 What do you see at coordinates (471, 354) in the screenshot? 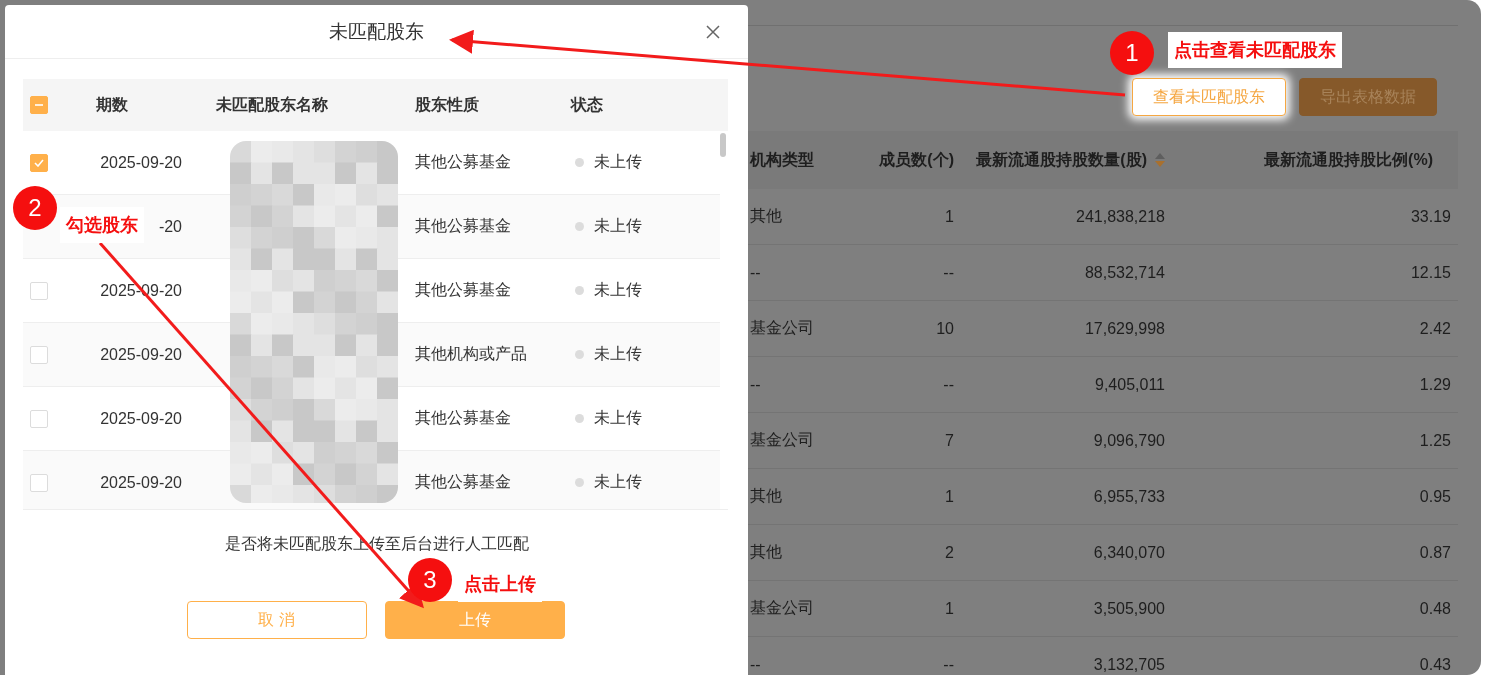
I see `table-cell-text: 其他机构或产品` at bounding box center [471, 354].